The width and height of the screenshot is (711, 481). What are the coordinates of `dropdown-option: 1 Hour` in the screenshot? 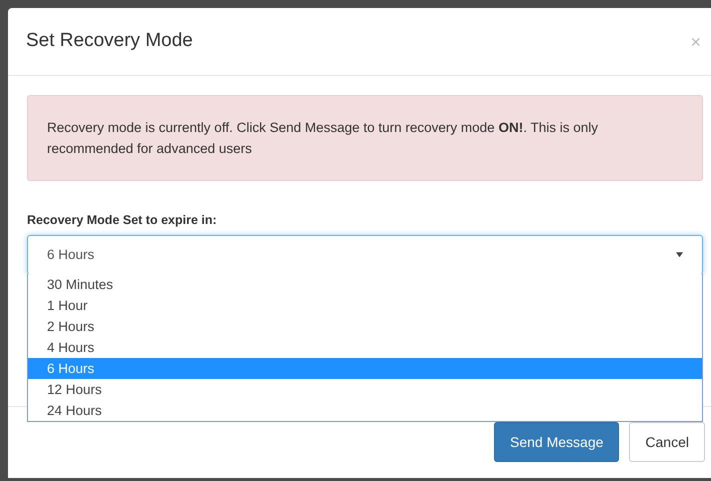 It's located at (365, 305).